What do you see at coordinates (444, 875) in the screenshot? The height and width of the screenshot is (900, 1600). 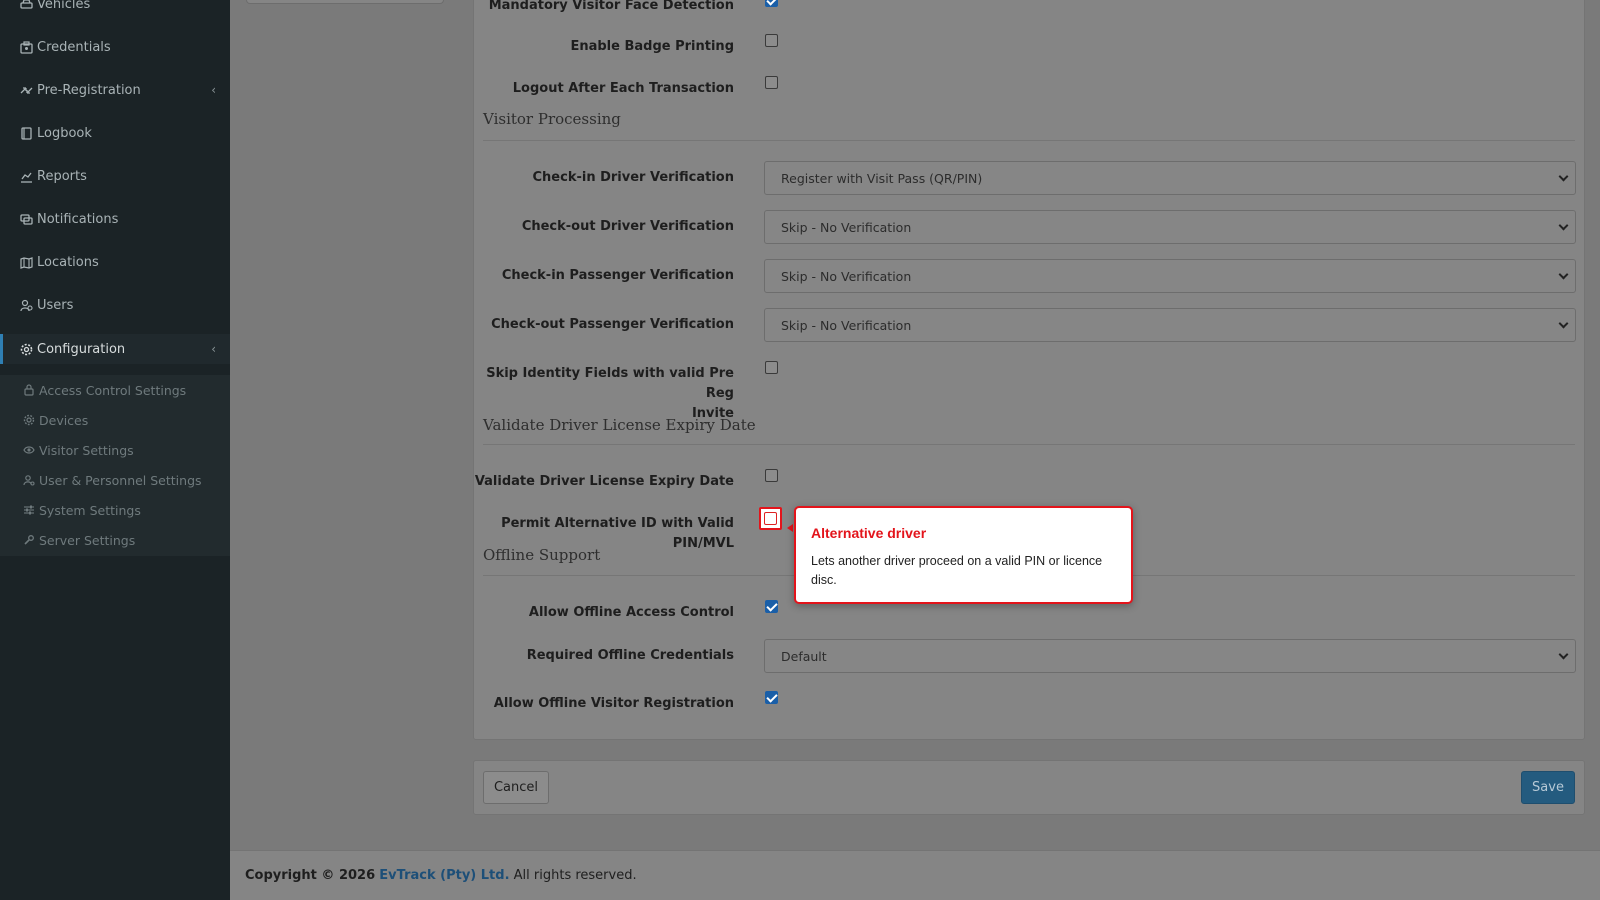 I see `company-link: EvTrack (Pty) Ltd.` at bounding box center [444, 875].